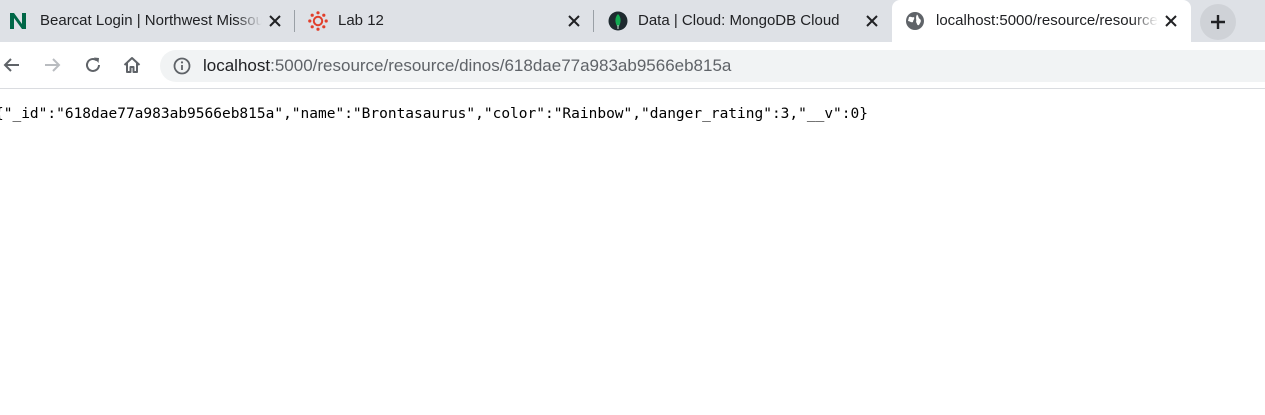 The width and height of the screenshot is (1265, 415). What do you see at coordinates (182, 66) in the screenshot?
I see `info-icon` at bounding box center [182, 66].